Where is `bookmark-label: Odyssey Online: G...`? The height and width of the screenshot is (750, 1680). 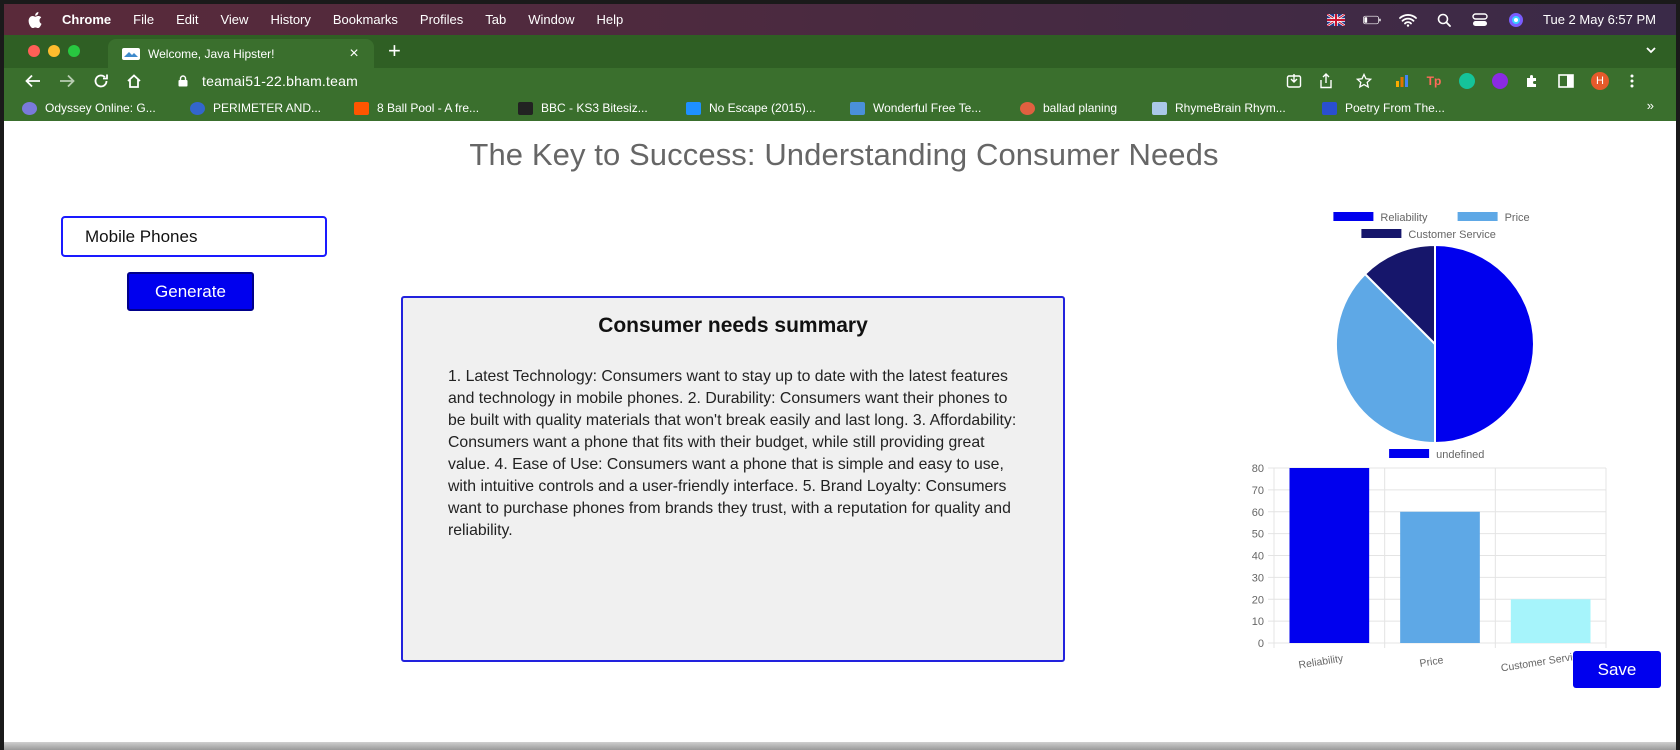 bookmark-label: Odyssey Online: G... is located at coordinates (100, 108).